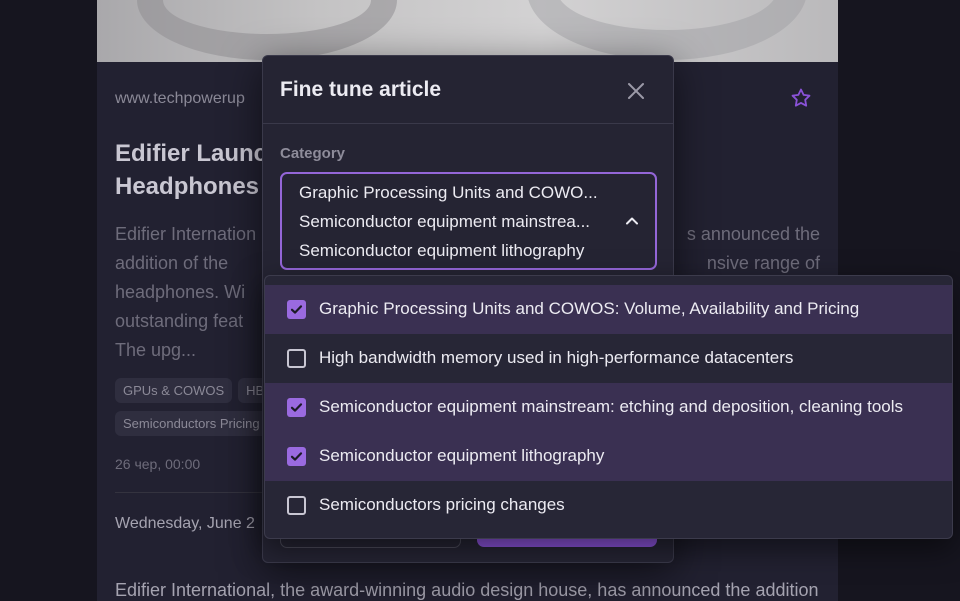 This screenshot has width=960, height=601. Describe the element at coordinates (801, 98) in the screenshot. I see `star-icon` at that location.